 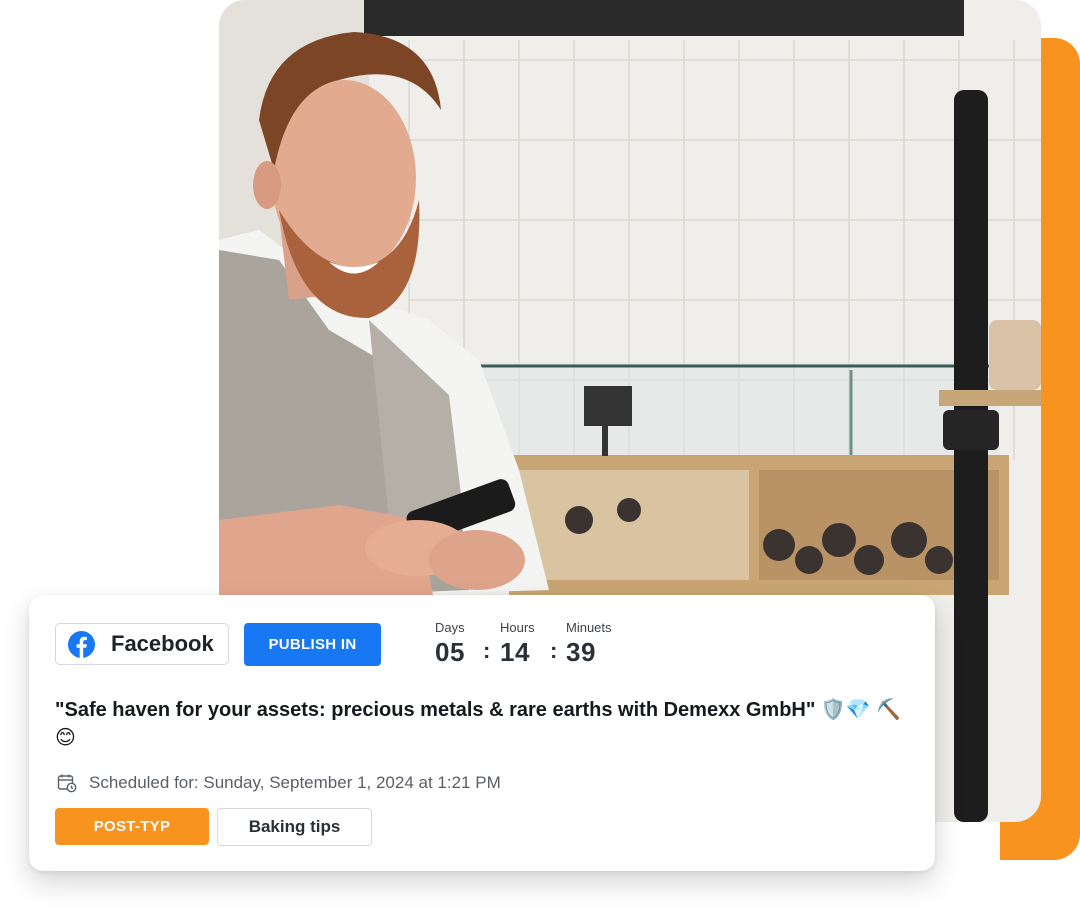 I want to click on publish-in-button: PUBLISH IN, so click(x=312, y=644).